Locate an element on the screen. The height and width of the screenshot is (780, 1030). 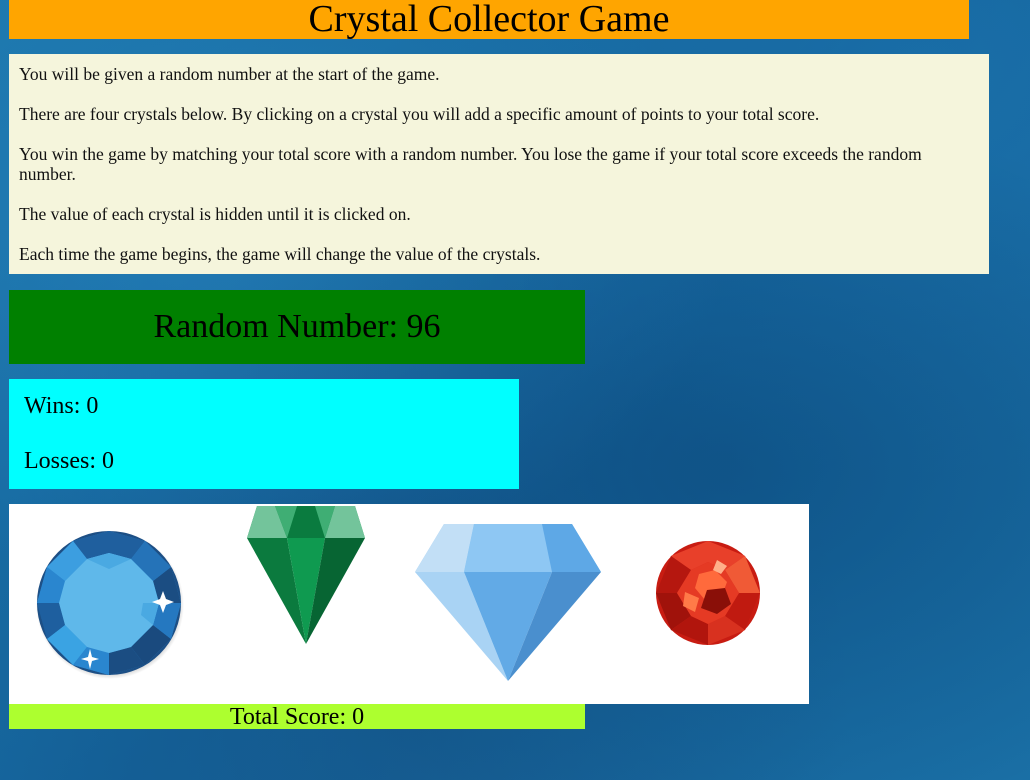
blue-round-gem-icon is located at coordinates (110, 605).